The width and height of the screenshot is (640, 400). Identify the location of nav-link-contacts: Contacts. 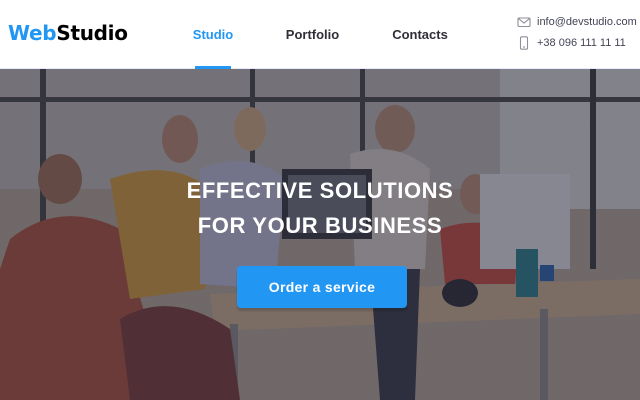
(420, 34).